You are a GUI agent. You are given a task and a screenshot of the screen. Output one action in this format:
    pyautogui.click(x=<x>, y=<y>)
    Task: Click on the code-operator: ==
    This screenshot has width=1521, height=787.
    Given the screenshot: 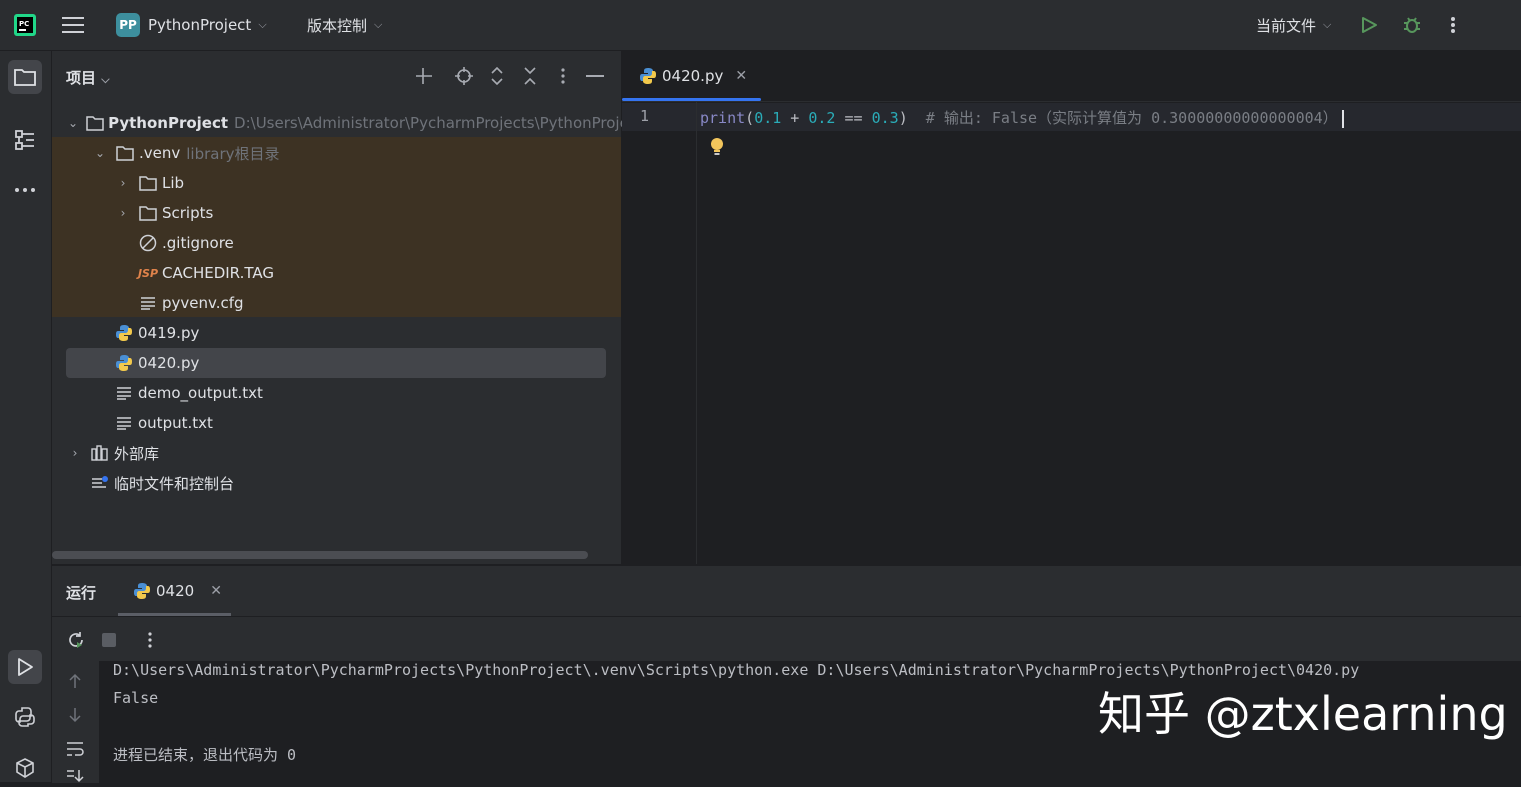 What is the action you would take?
    pyautogui.click(x=853, y=118)
    